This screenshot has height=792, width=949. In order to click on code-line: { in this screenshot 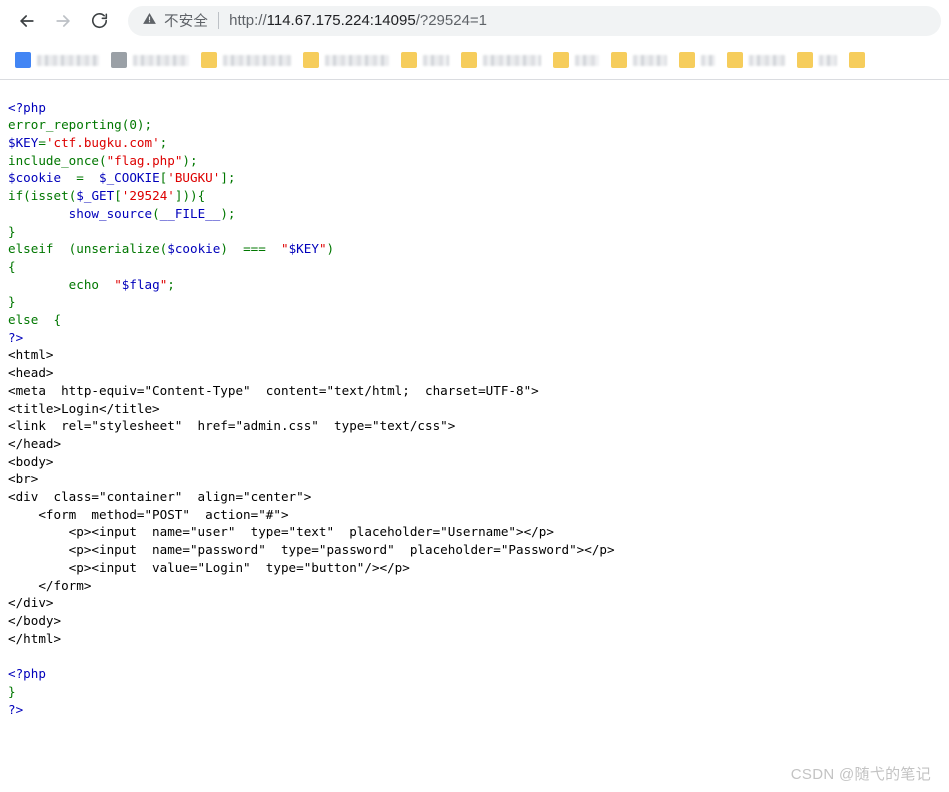, I will do `click(311, 267)`.